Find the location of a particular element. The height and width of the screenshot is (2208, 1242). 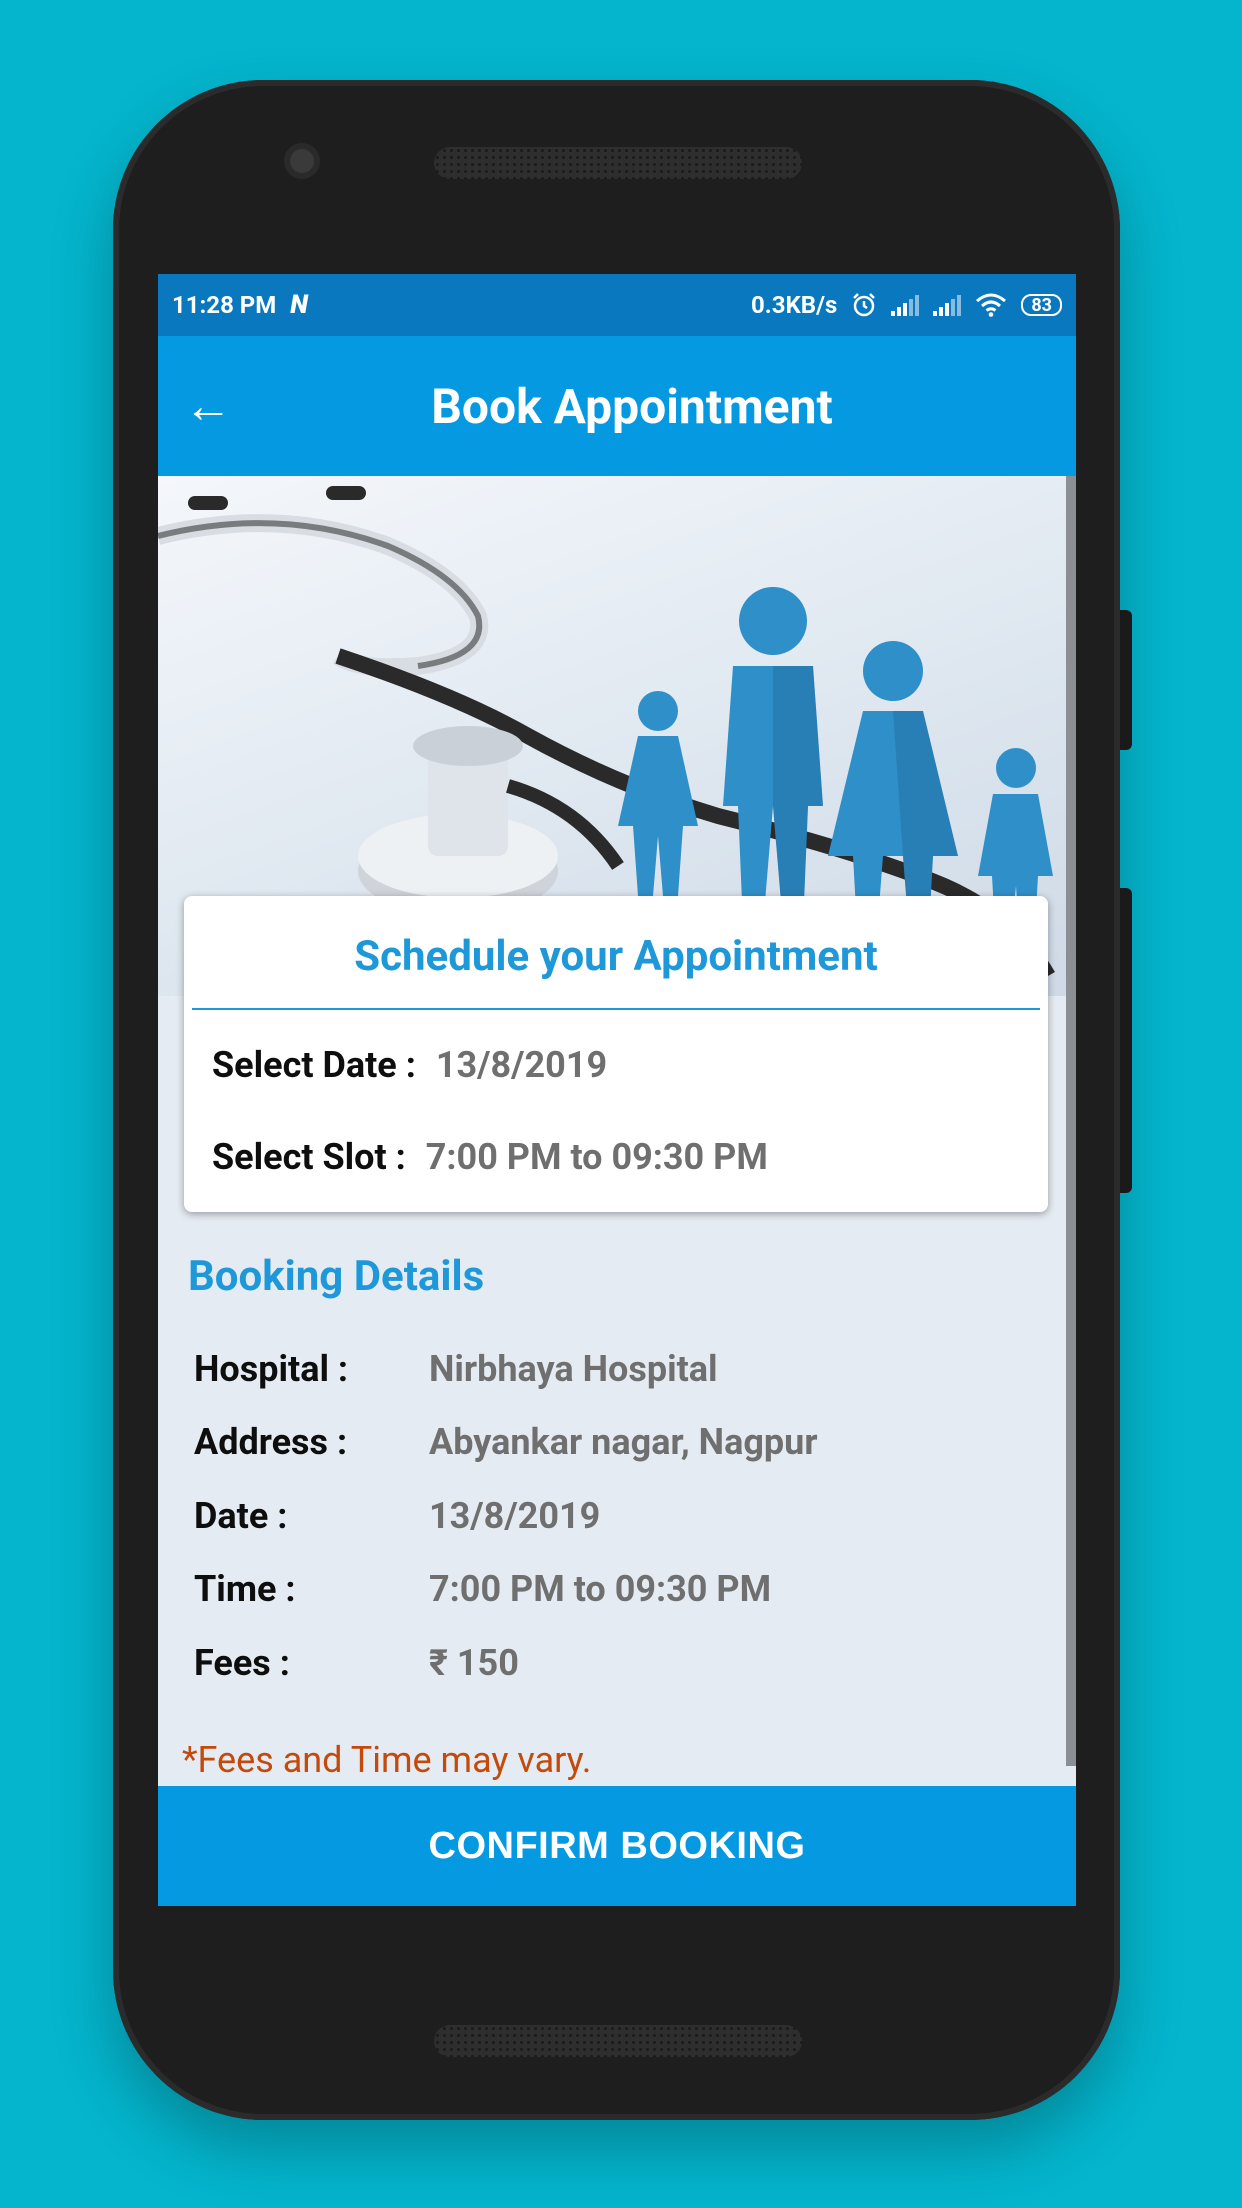

detail-value: Nirbhaya Hospital is located at coordinates (573, 1369).